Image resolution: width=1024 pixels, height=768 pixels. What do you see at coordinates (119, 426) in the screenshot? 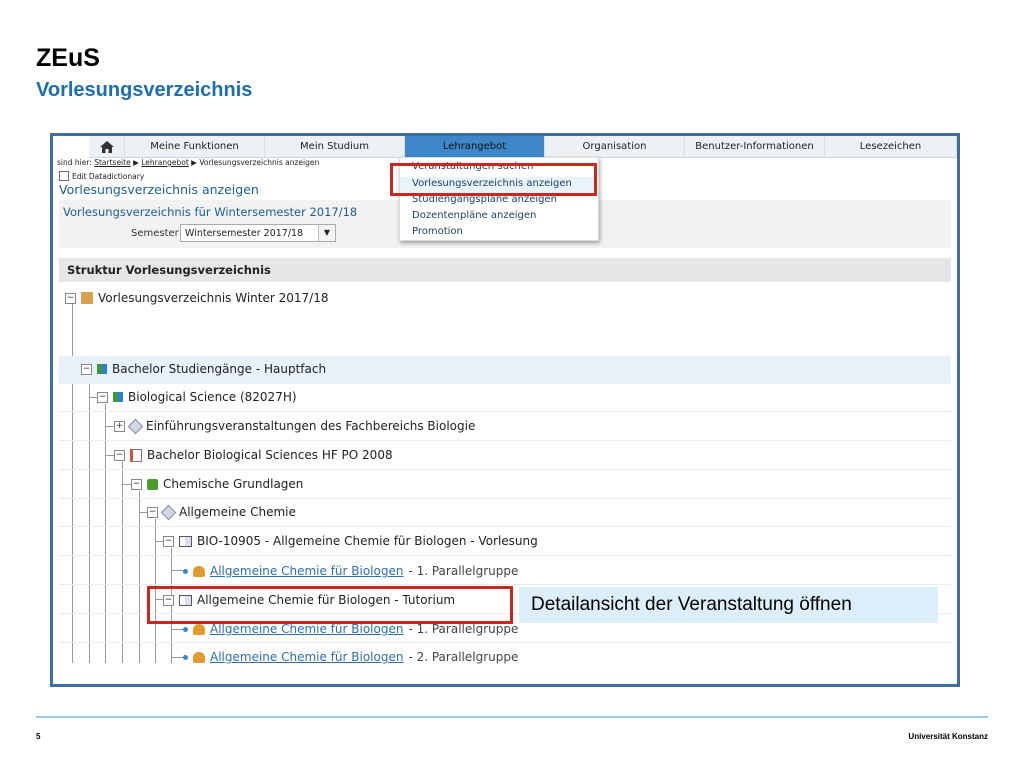
I see `expand-toggle: +` at bounding box center [119, 426].